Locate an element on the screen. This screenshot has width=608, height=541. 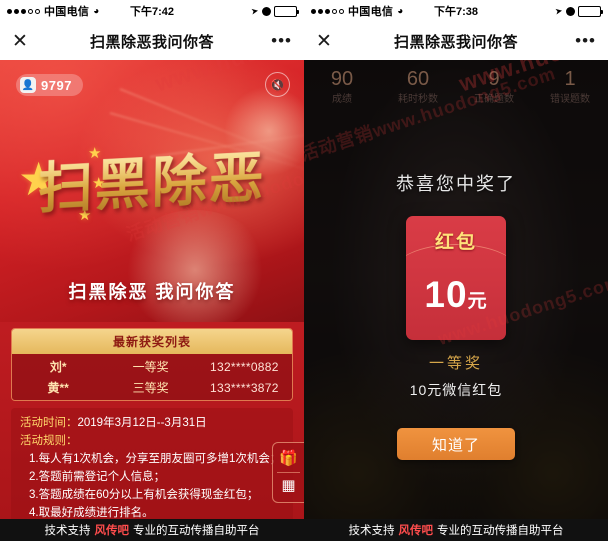
winner-list-header: 最新获奖列表 is located at coordinates (152, 341).